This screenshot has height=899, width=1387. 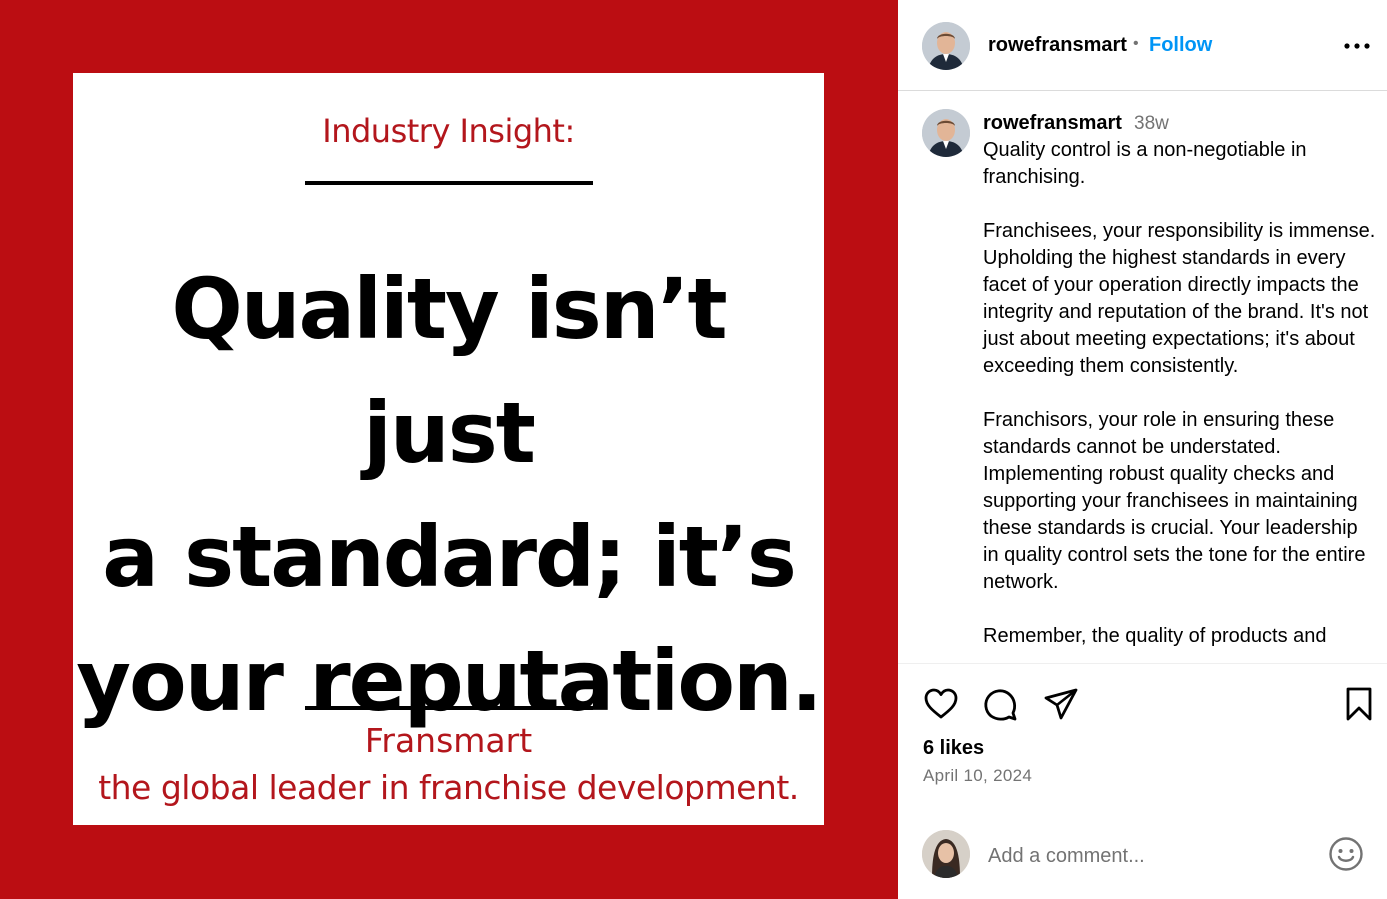 What do you see at coordinates (1057, 45) in the screenshot?
I see `author-username: rowefransmart` at bounding box center [1057, 45].